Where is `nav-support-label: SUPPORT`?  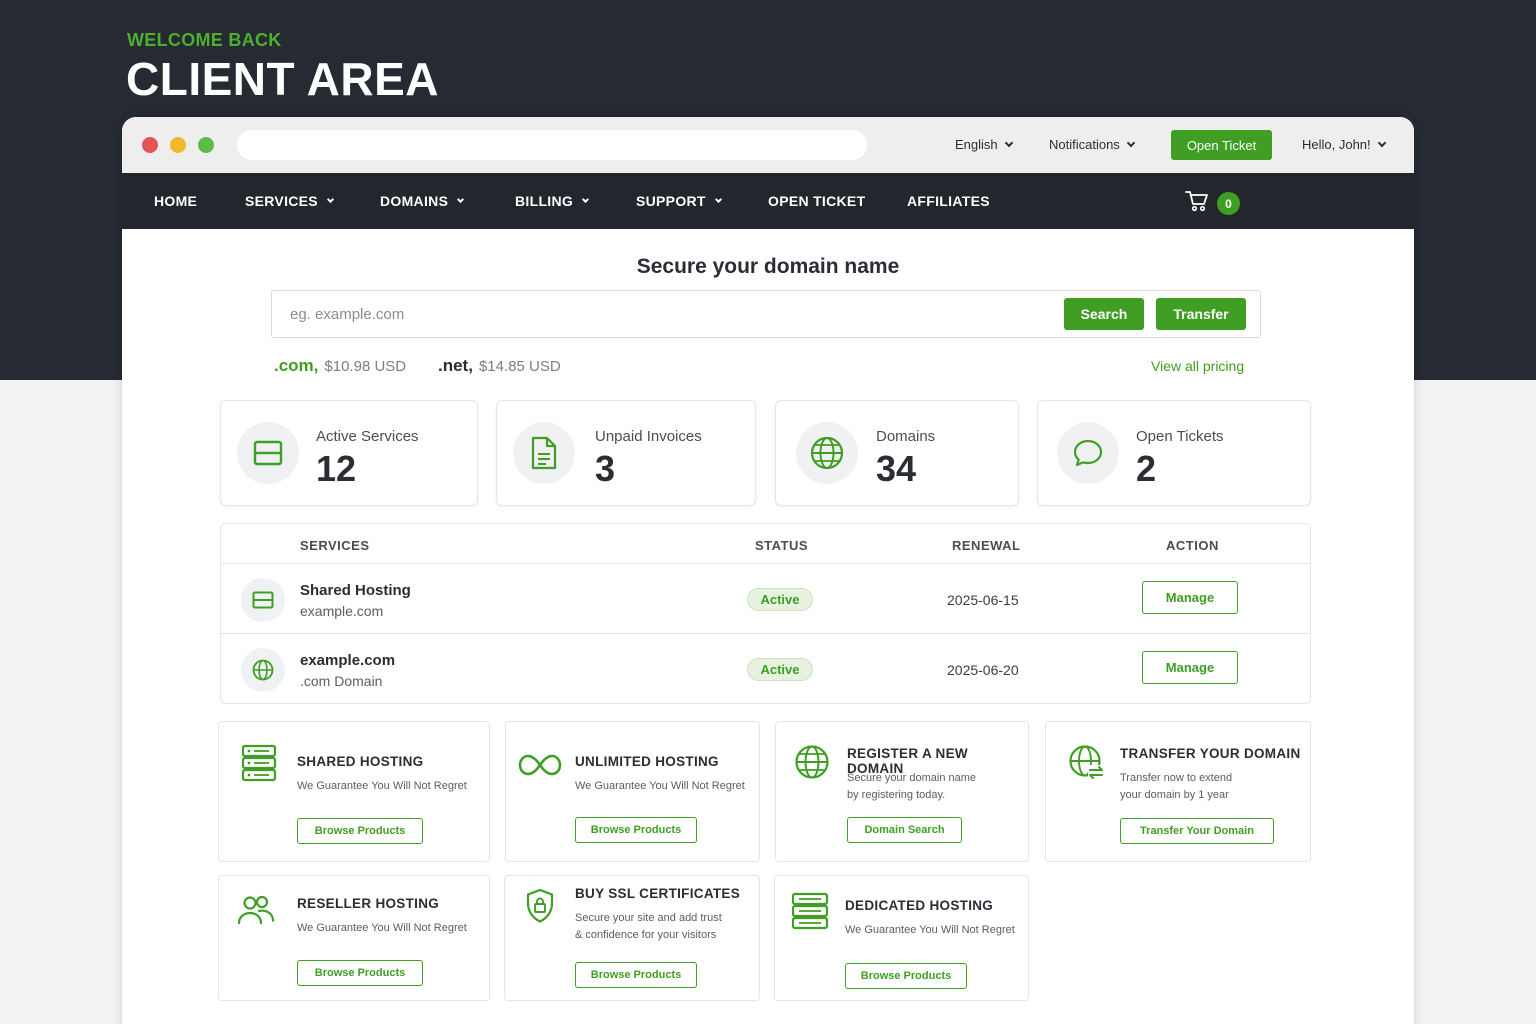 nav-support-label: SUPPORT is located at coordinates (671, 201).